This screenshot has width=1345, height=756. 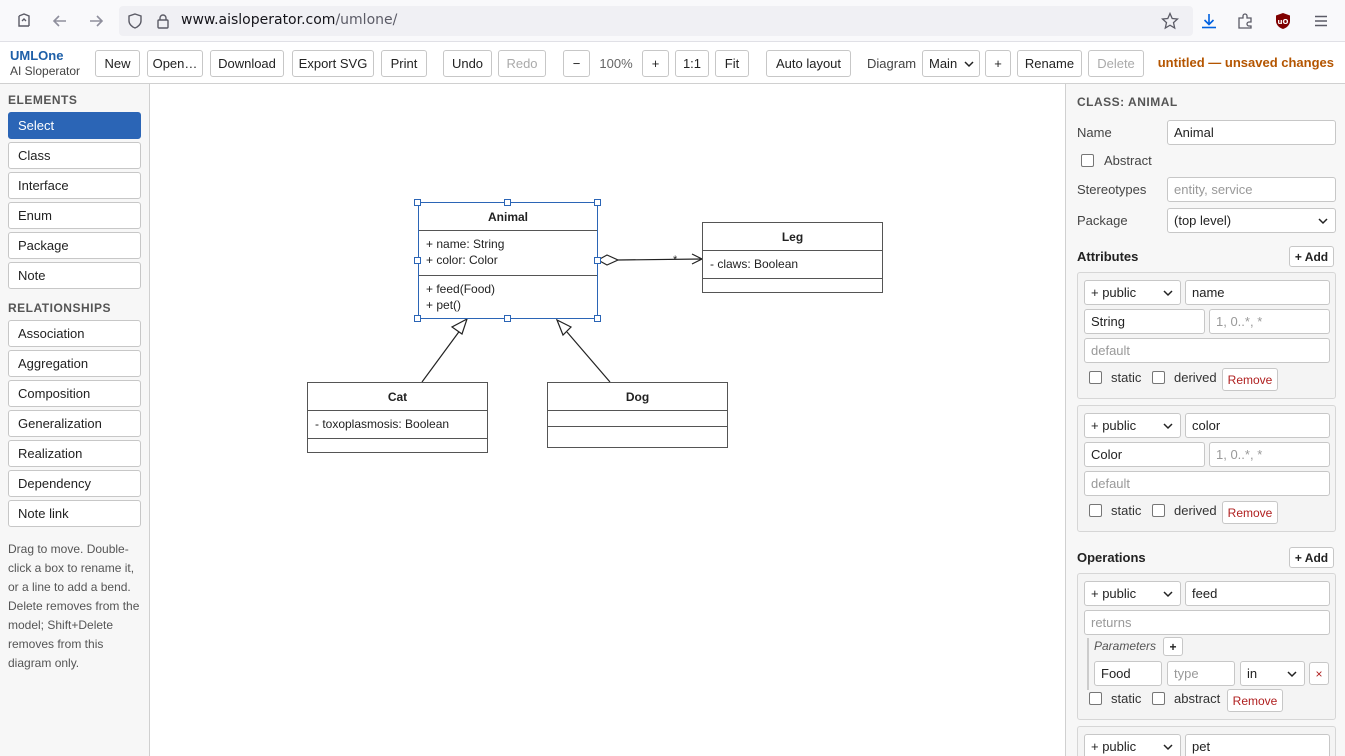 What do you see at coordinates (1173, 646) in the screenshot?
I see `add-parameter-button: +` at bounding box center [1173, 646].